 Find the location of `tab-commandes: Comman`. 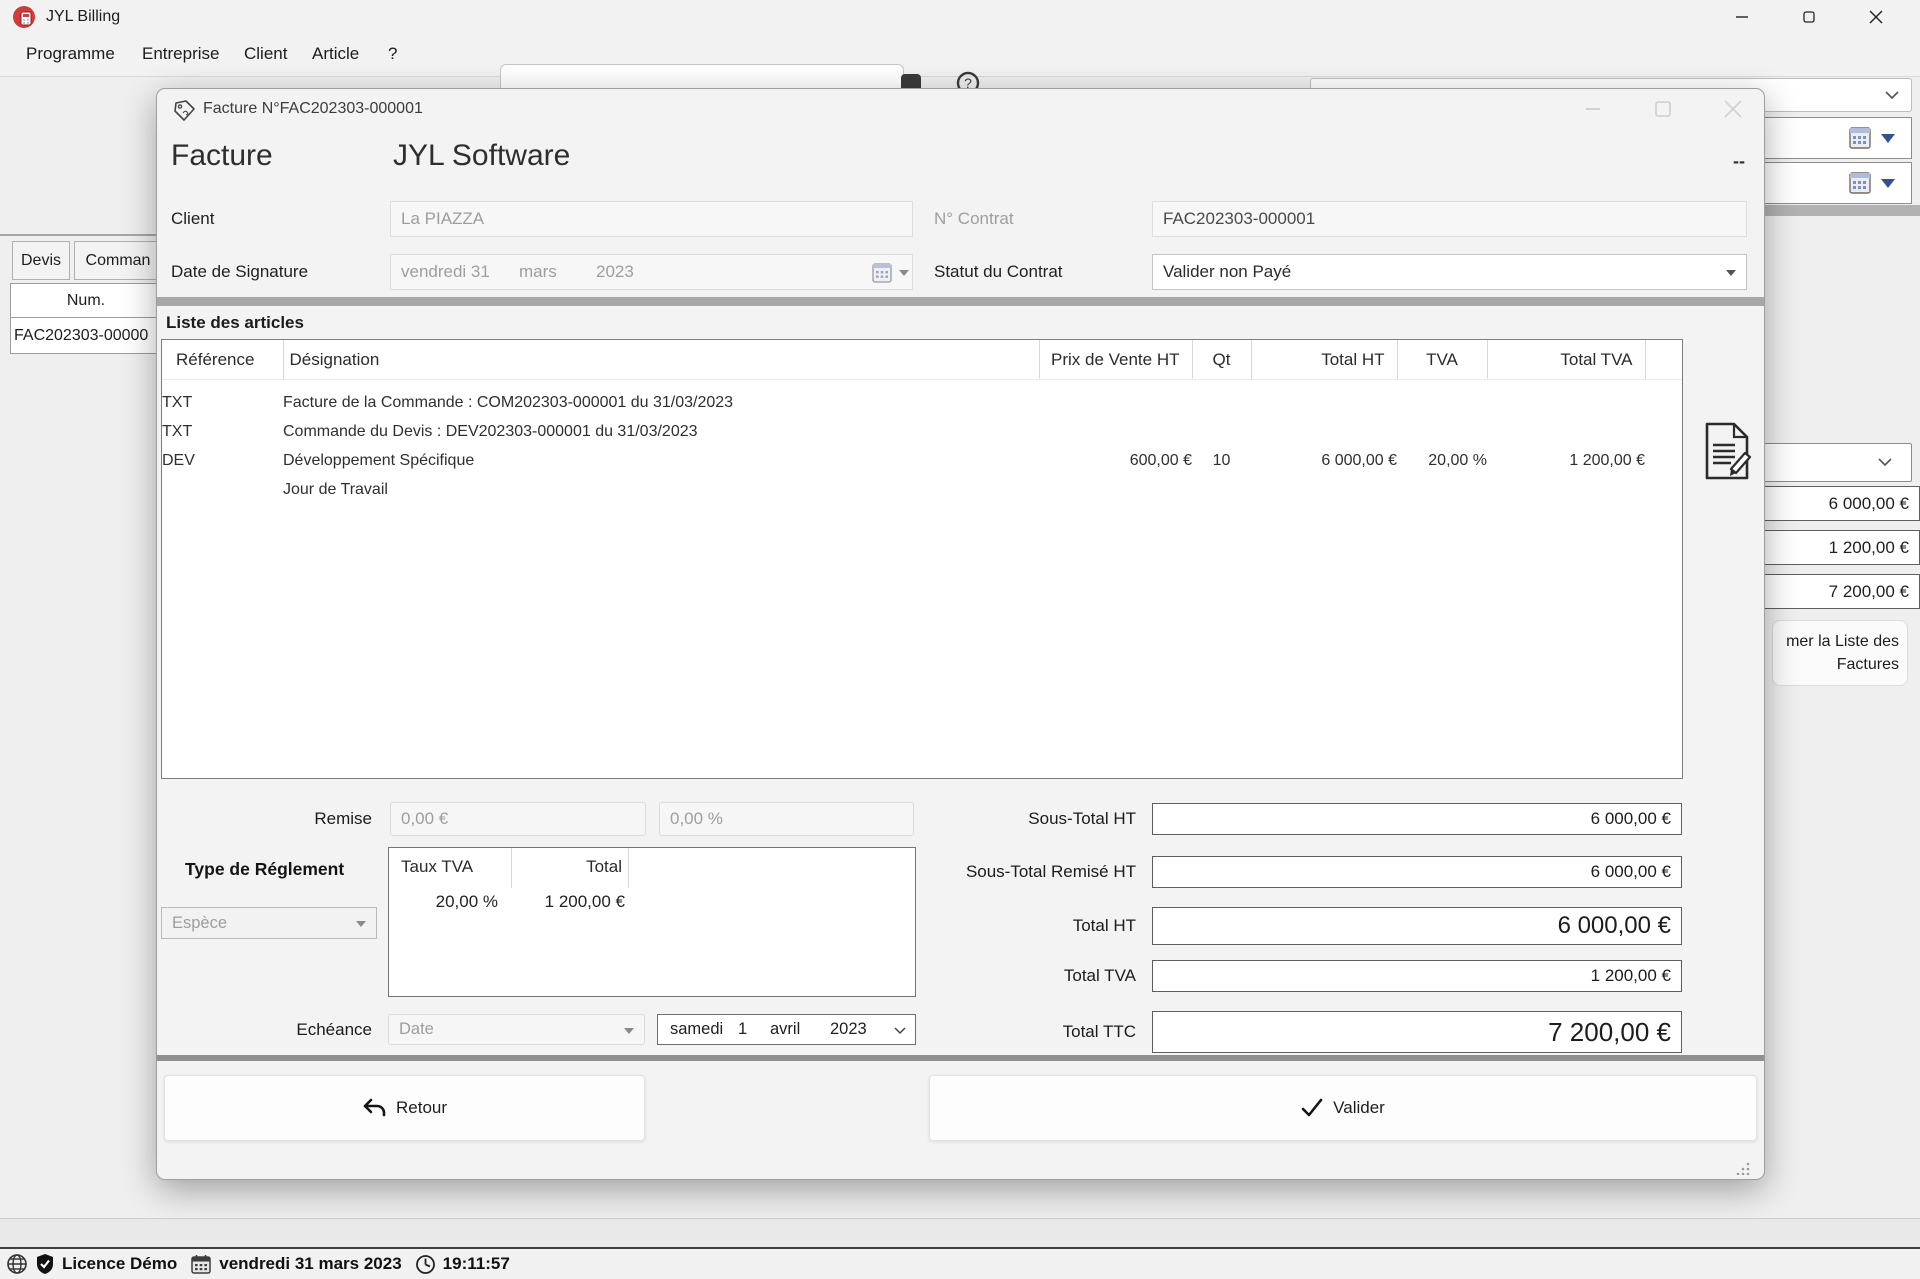

tab-commandes: Comman is located at coordinates (118, 260).